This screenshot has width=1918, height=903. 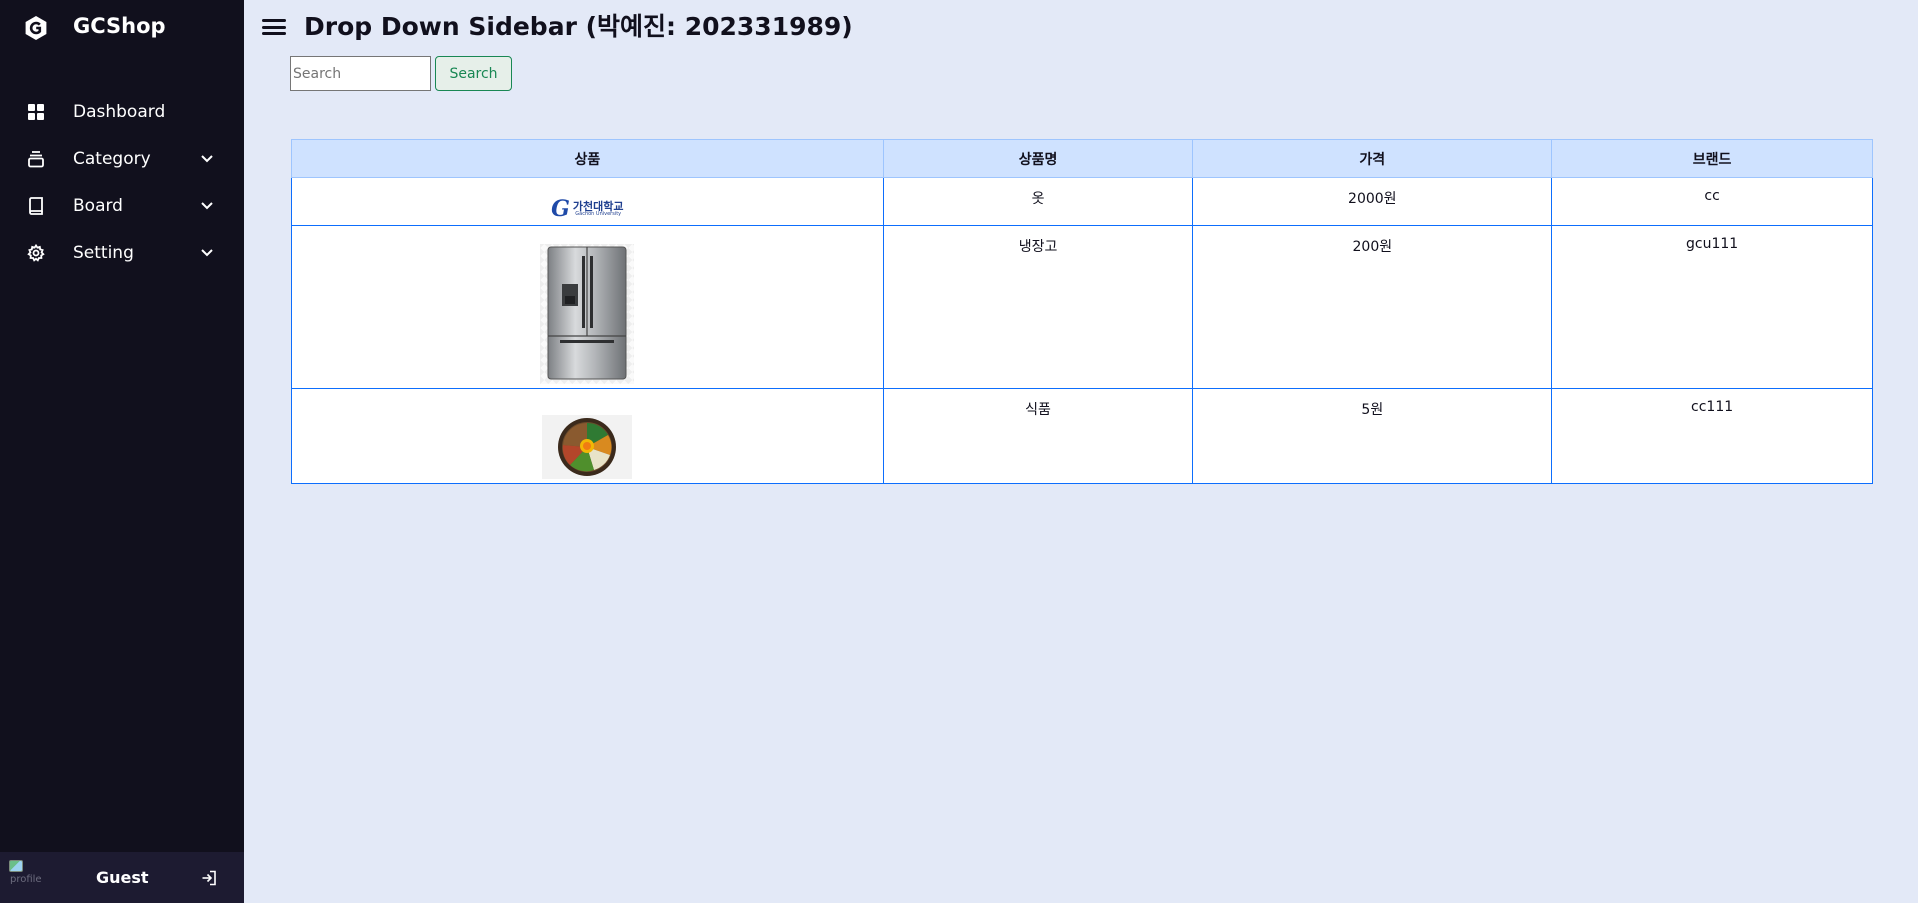 I want to click on avatar: profile, so click(x=31, y=878).